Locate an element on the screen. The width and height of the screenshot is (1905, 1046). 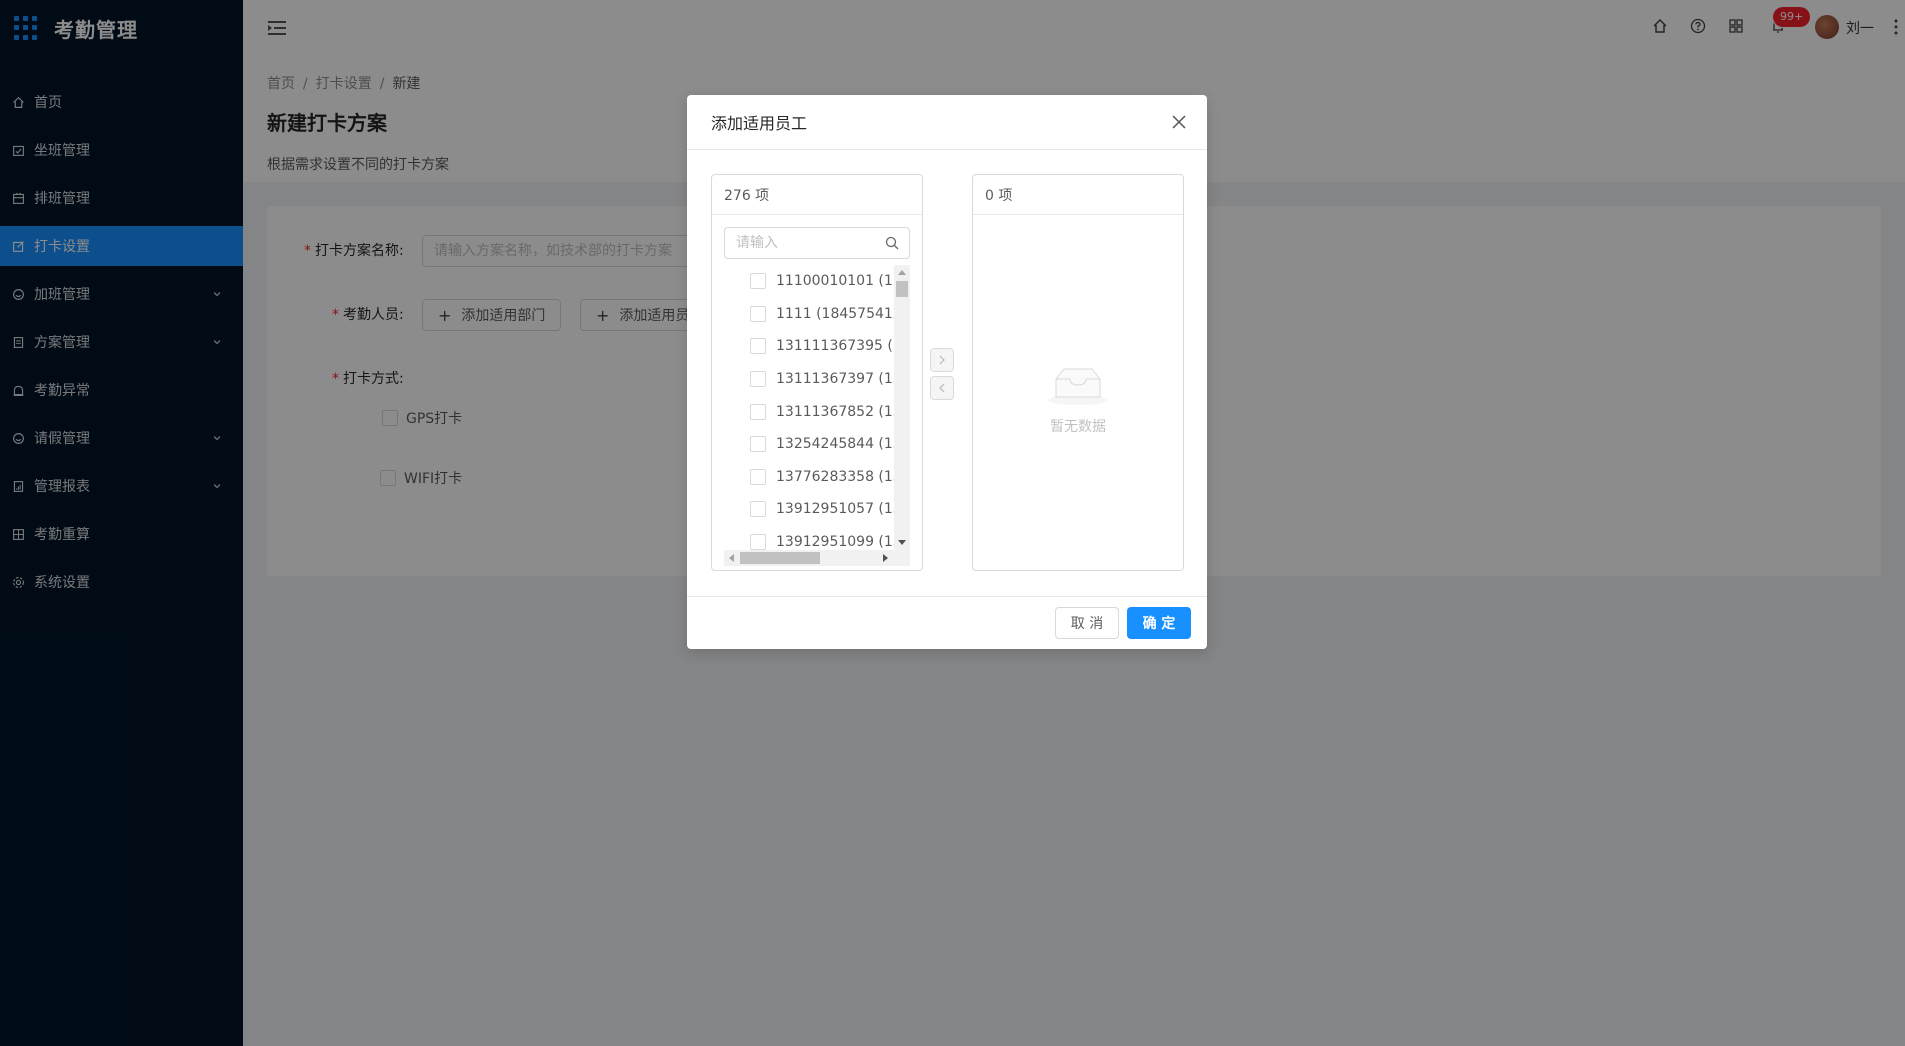
list-item: 13111367852 (13111367852) is located at coordinates (811, 411).